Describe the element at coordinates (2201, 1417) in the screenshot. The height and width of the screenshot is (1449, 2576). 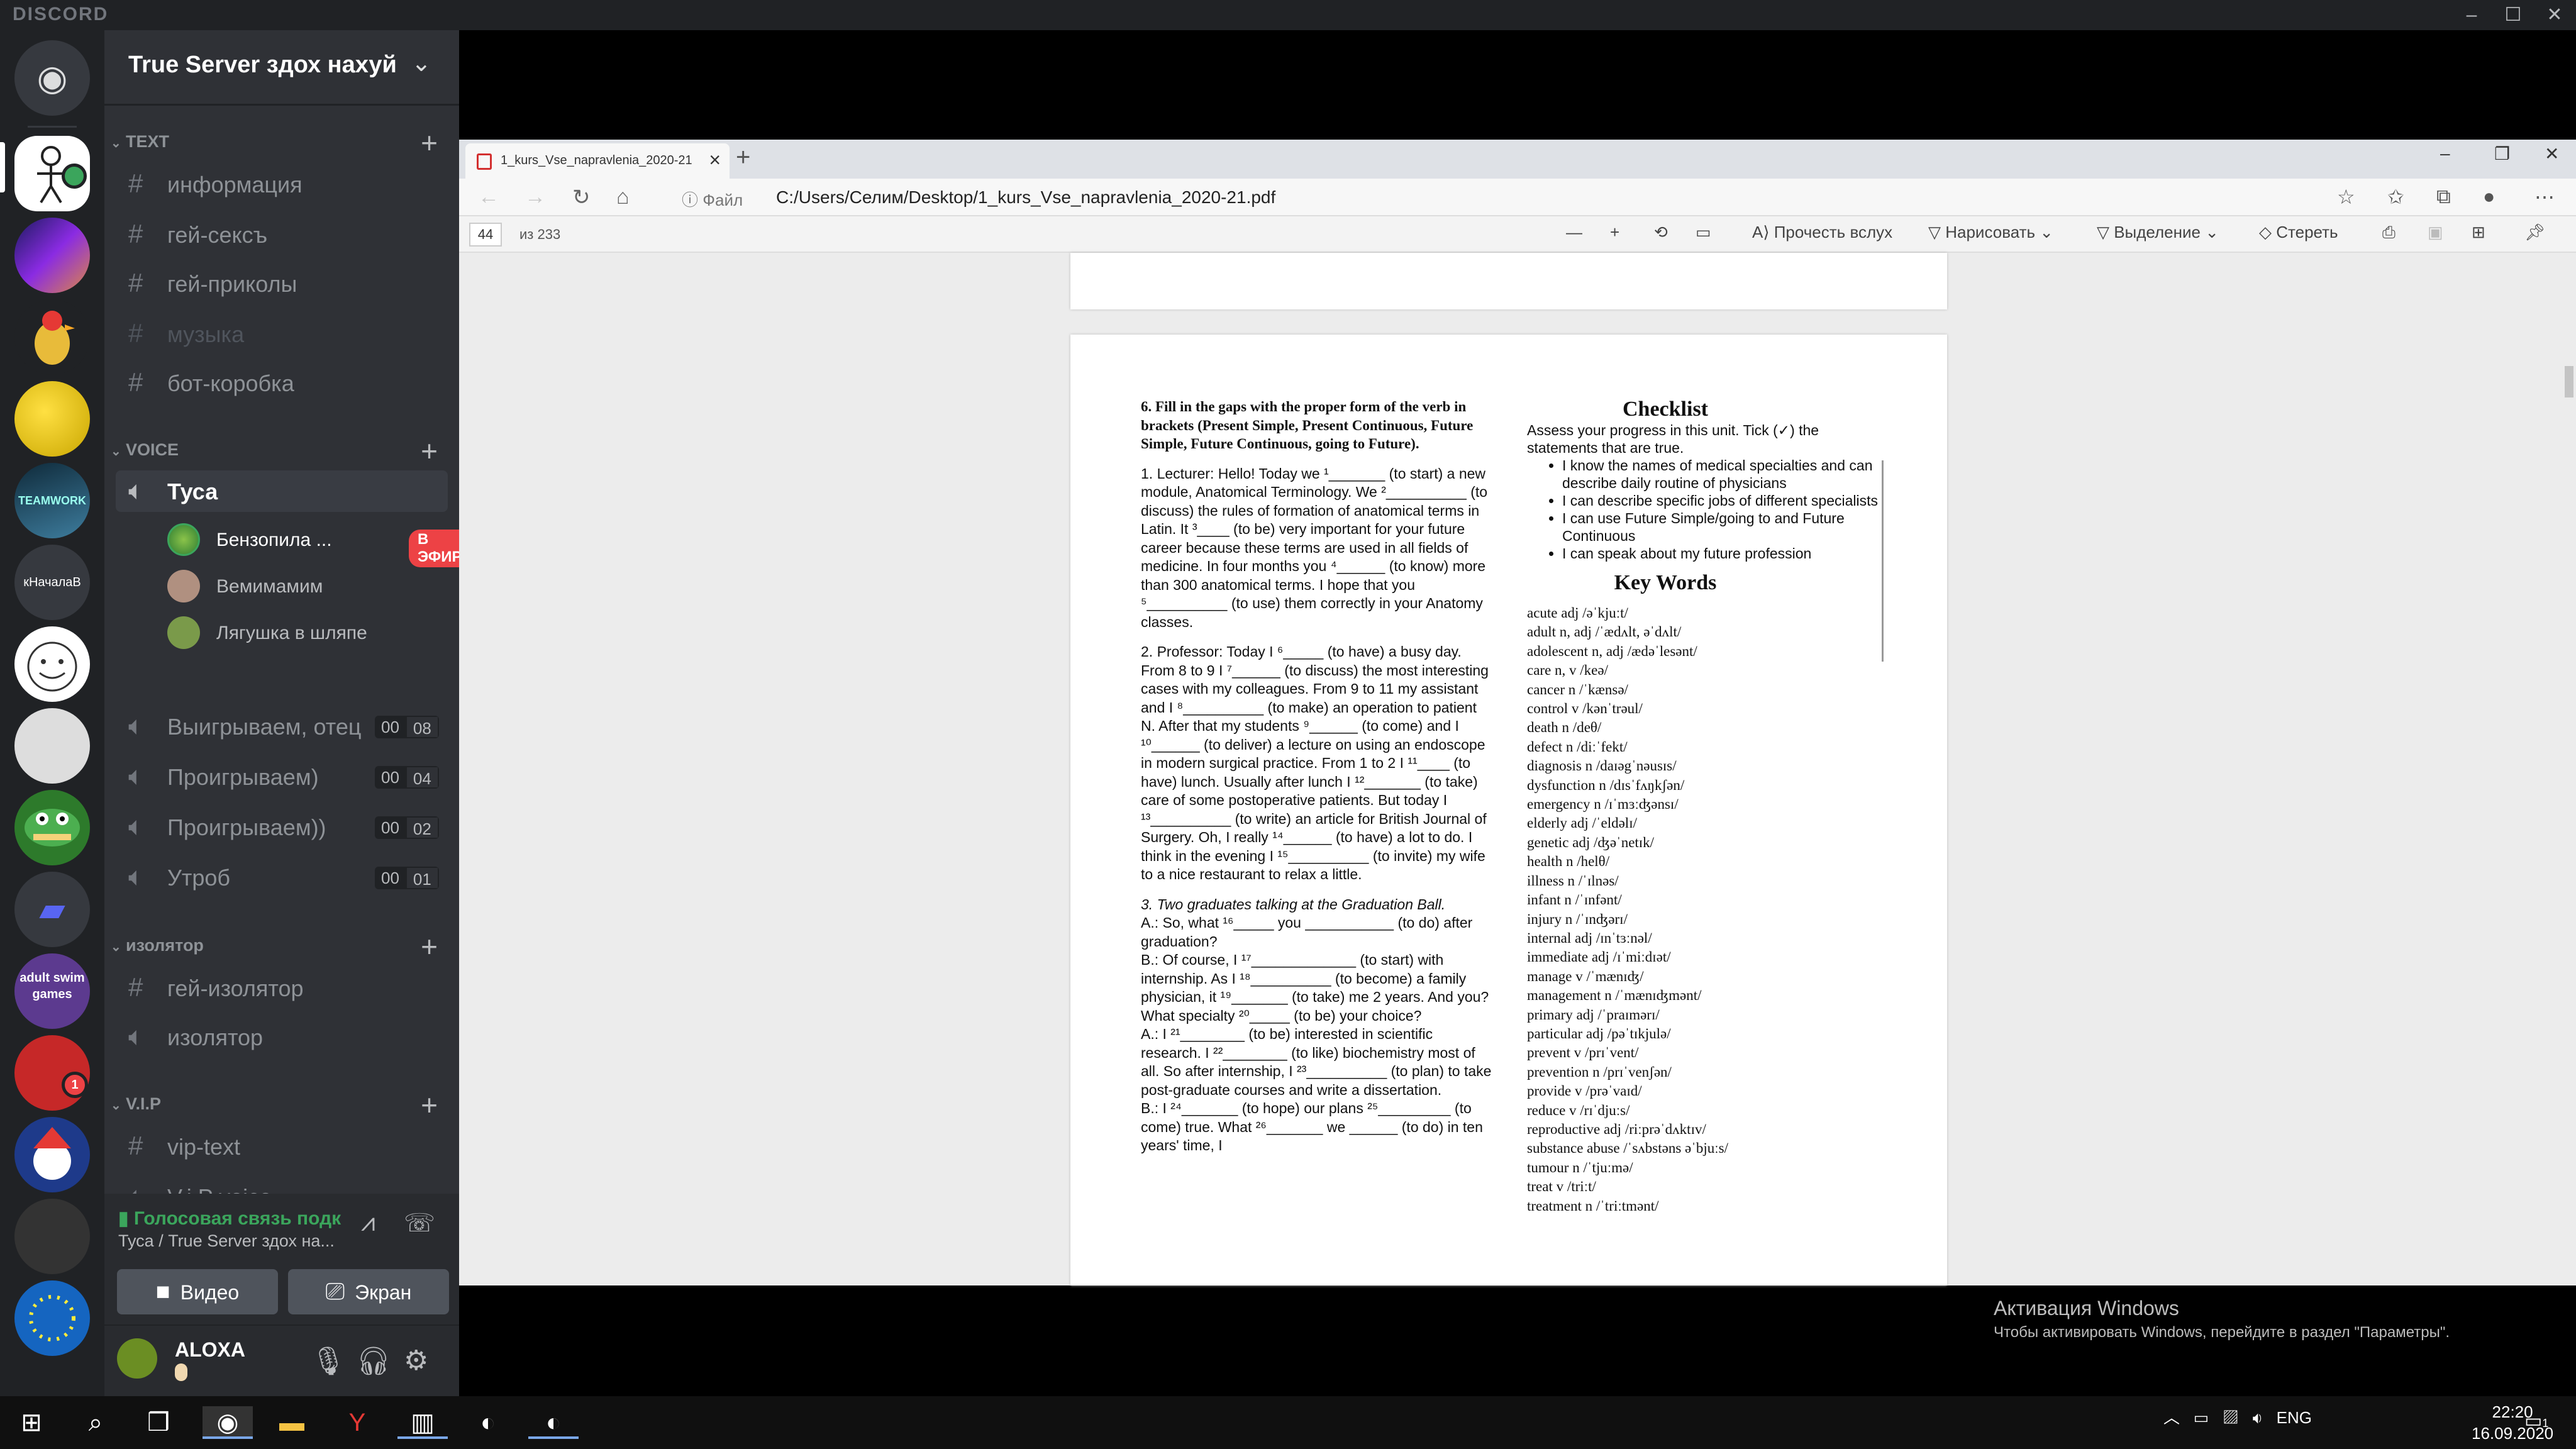
I see `network-icon: ▭` at that location.